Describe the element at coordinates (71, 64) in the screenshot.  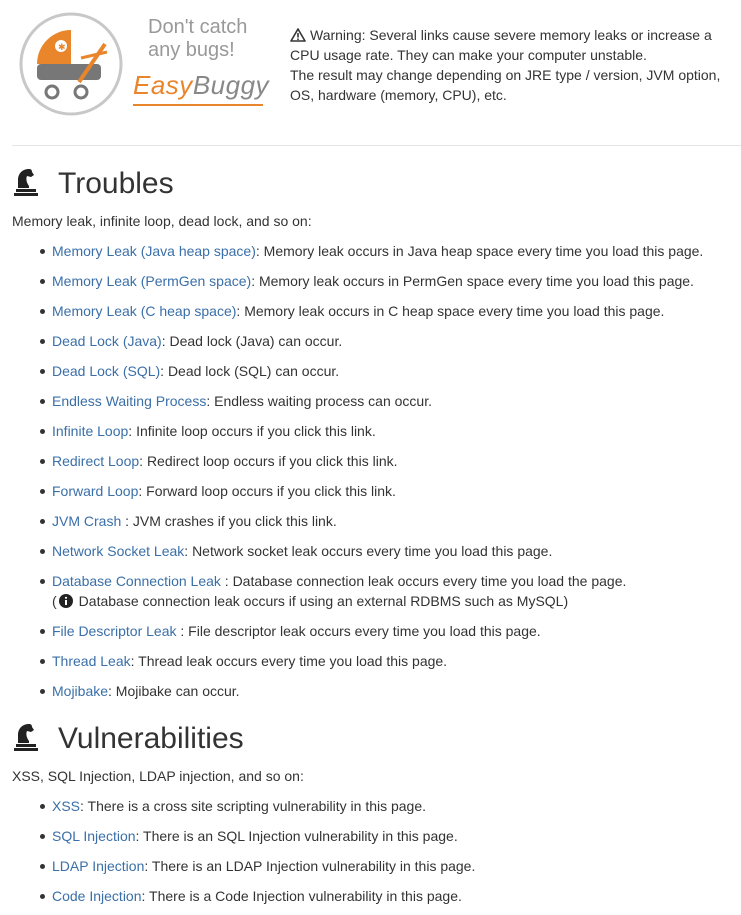
I see `stroller-logo-icon: ✱` at that location.